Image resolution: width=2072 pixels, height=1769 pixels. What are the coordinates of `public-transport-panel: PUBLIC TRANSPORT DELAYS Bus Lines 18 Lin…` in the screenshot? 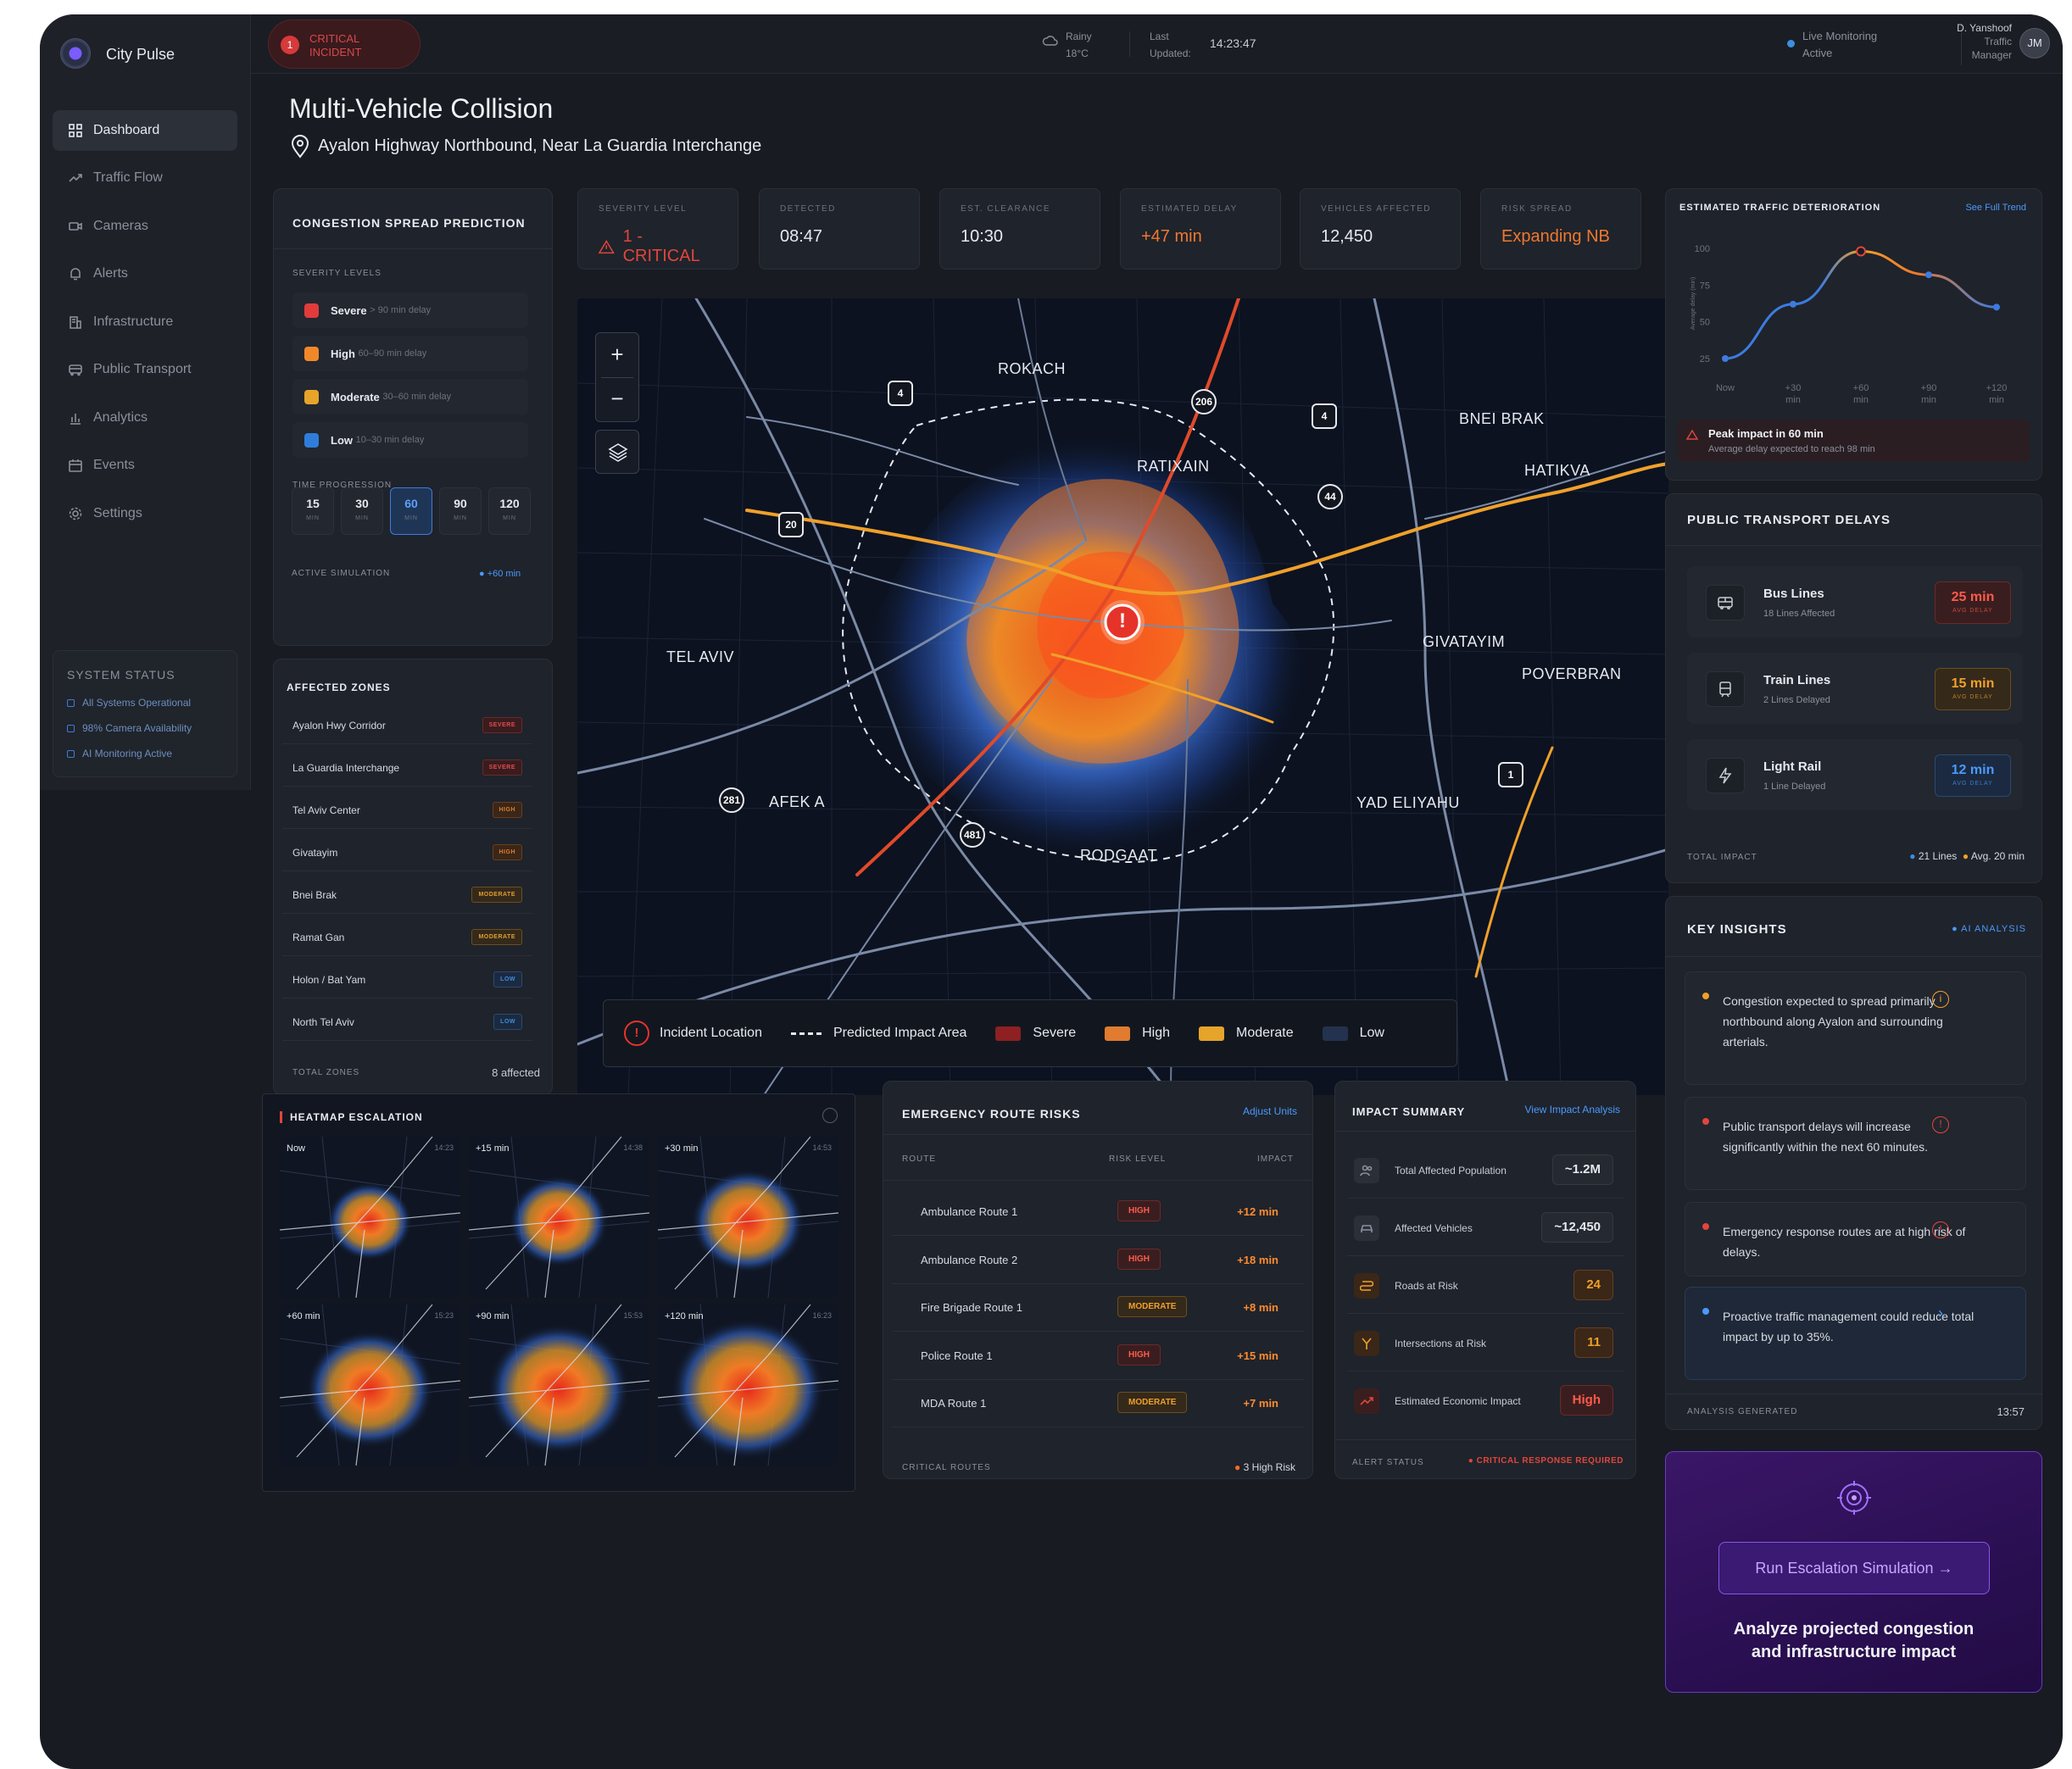 It's located at (1853, 688).